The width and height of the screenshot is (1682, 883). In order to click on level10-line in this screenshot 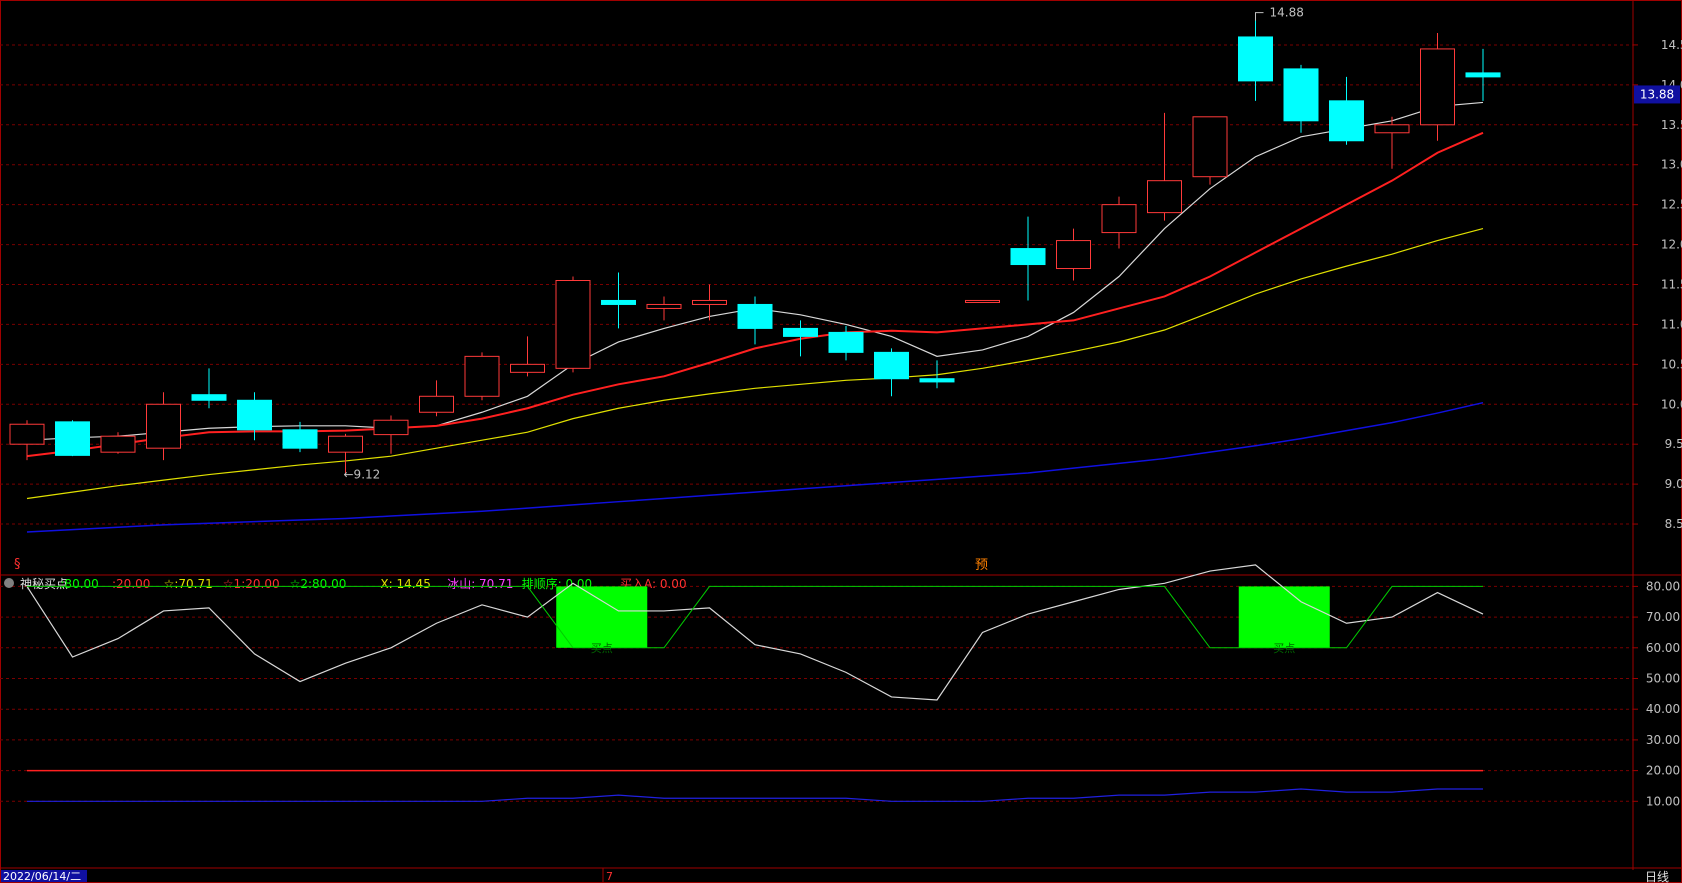, I will do `click(755, 795)`.